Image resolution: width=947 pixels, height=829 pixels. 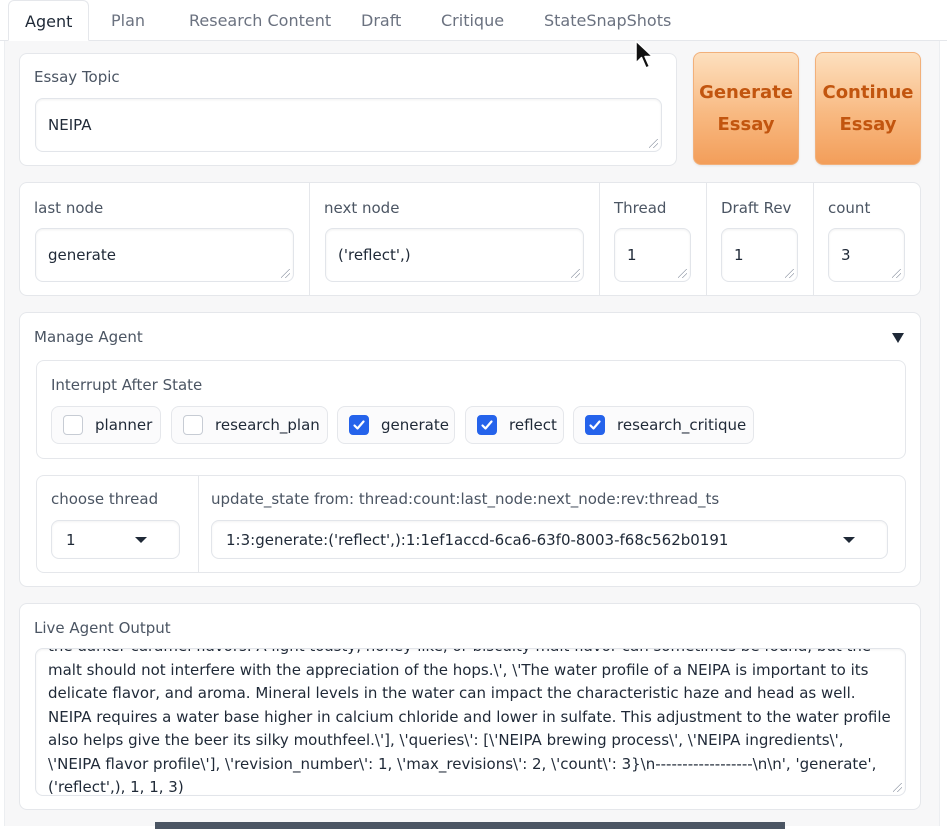 I want to click on last-node-value: generate, so click(x=82, y=255).